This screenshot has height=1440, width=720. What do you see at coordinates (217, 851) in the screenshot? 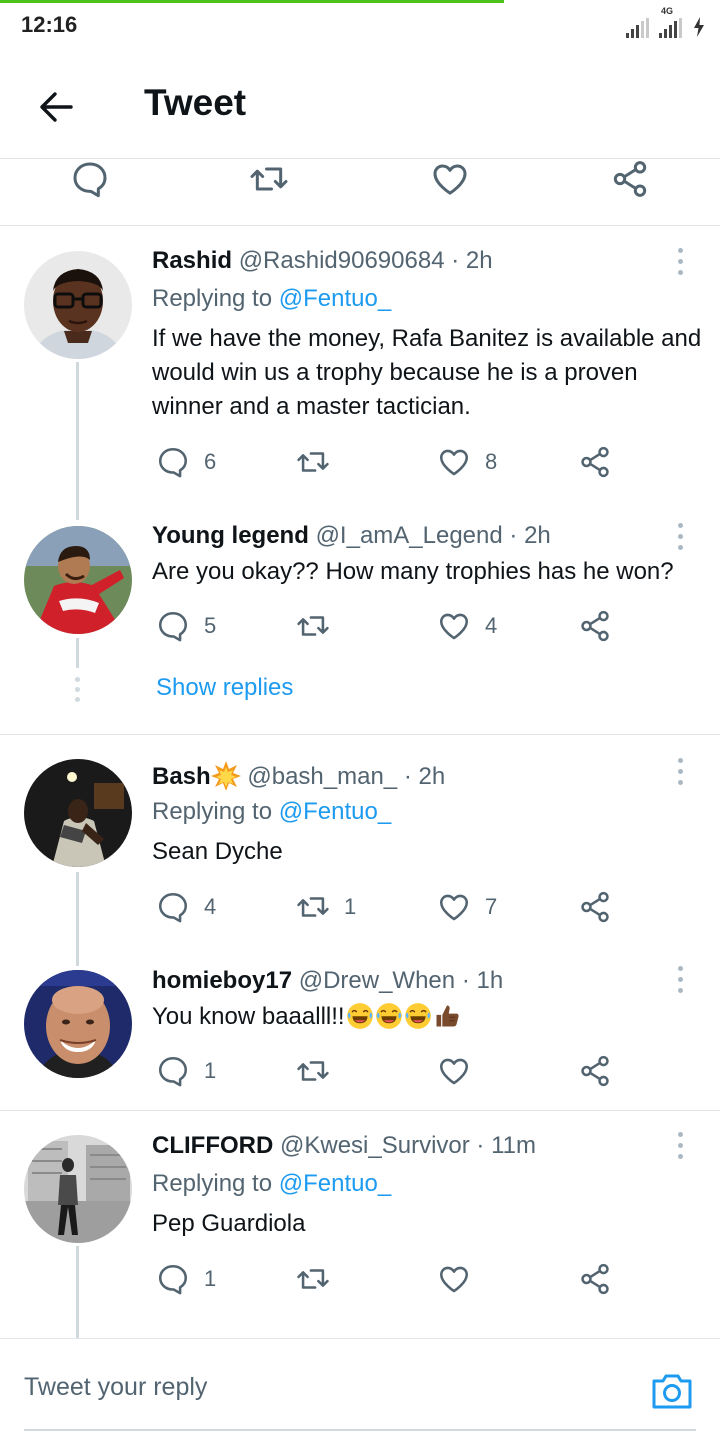
I see `reply-text: Sean Dyche` at bounding box center [217, 851].